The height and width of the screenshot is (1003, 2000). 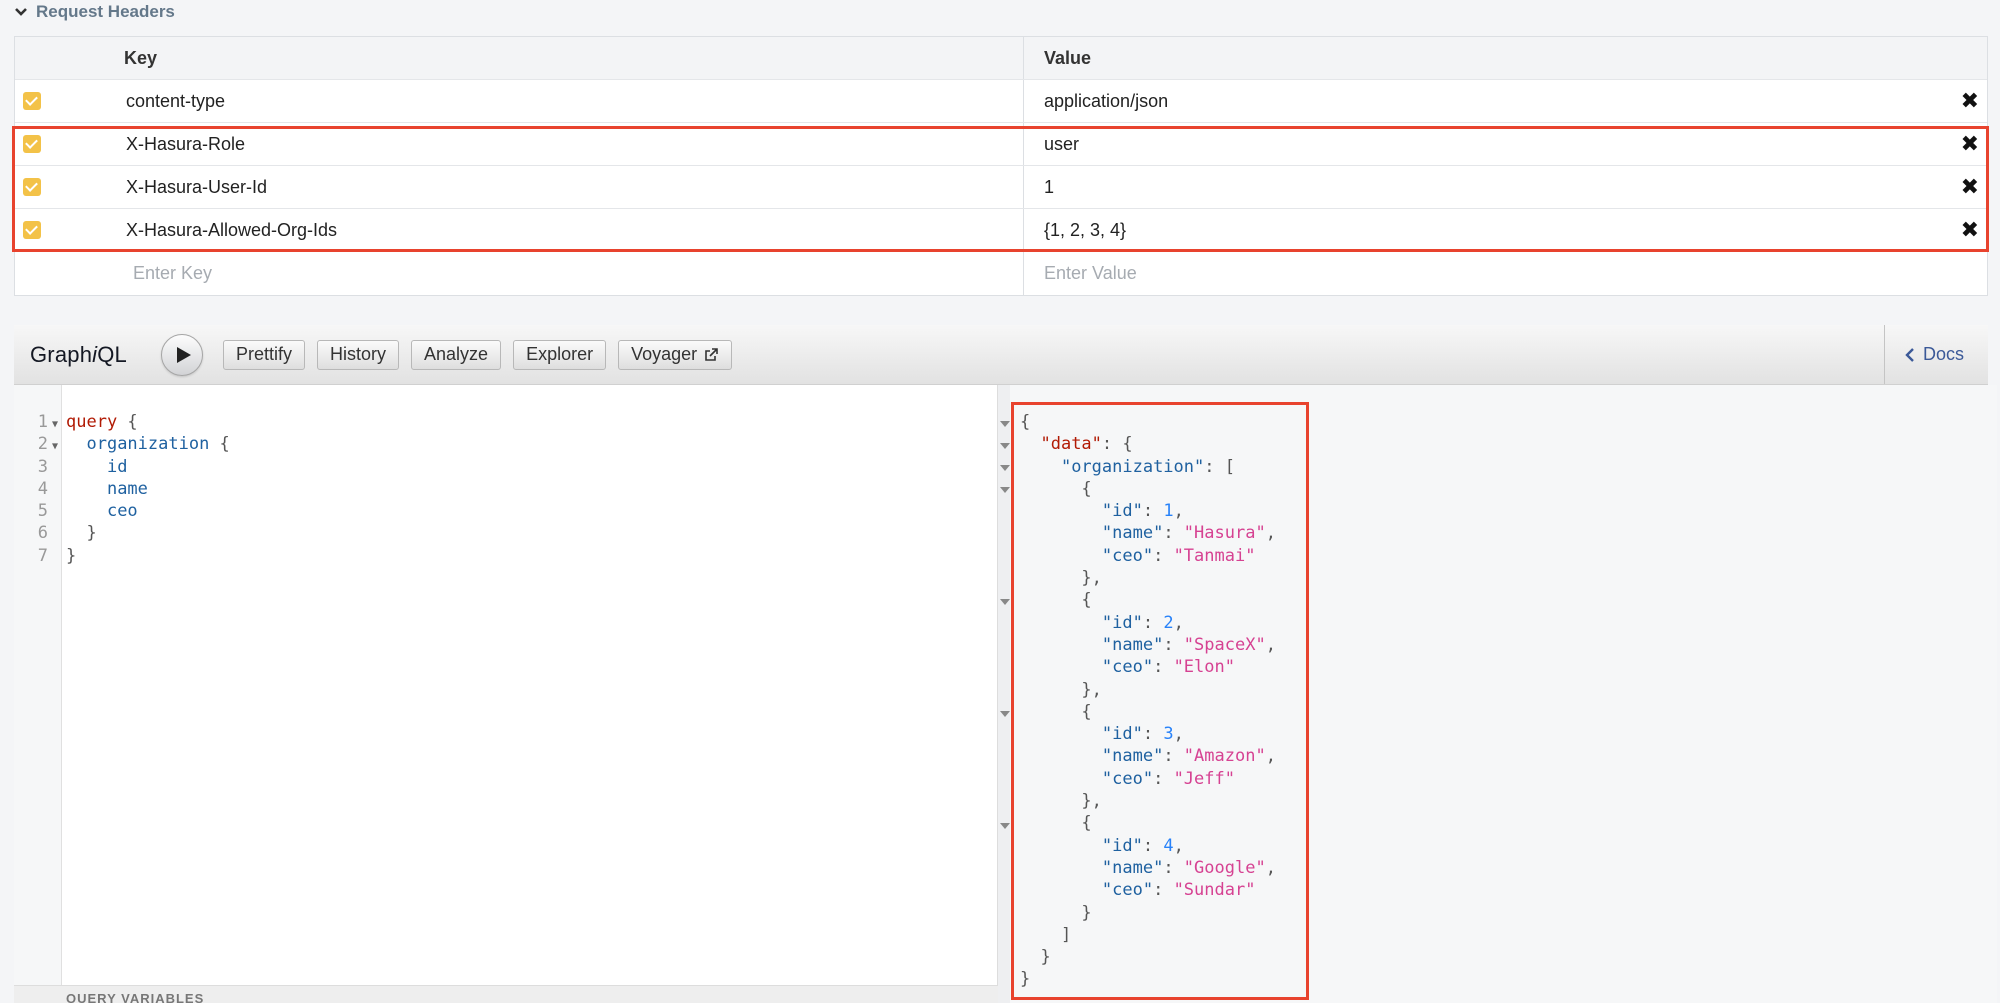 I want to click on explorer-button: Explorer, so click(x=560, y=354).